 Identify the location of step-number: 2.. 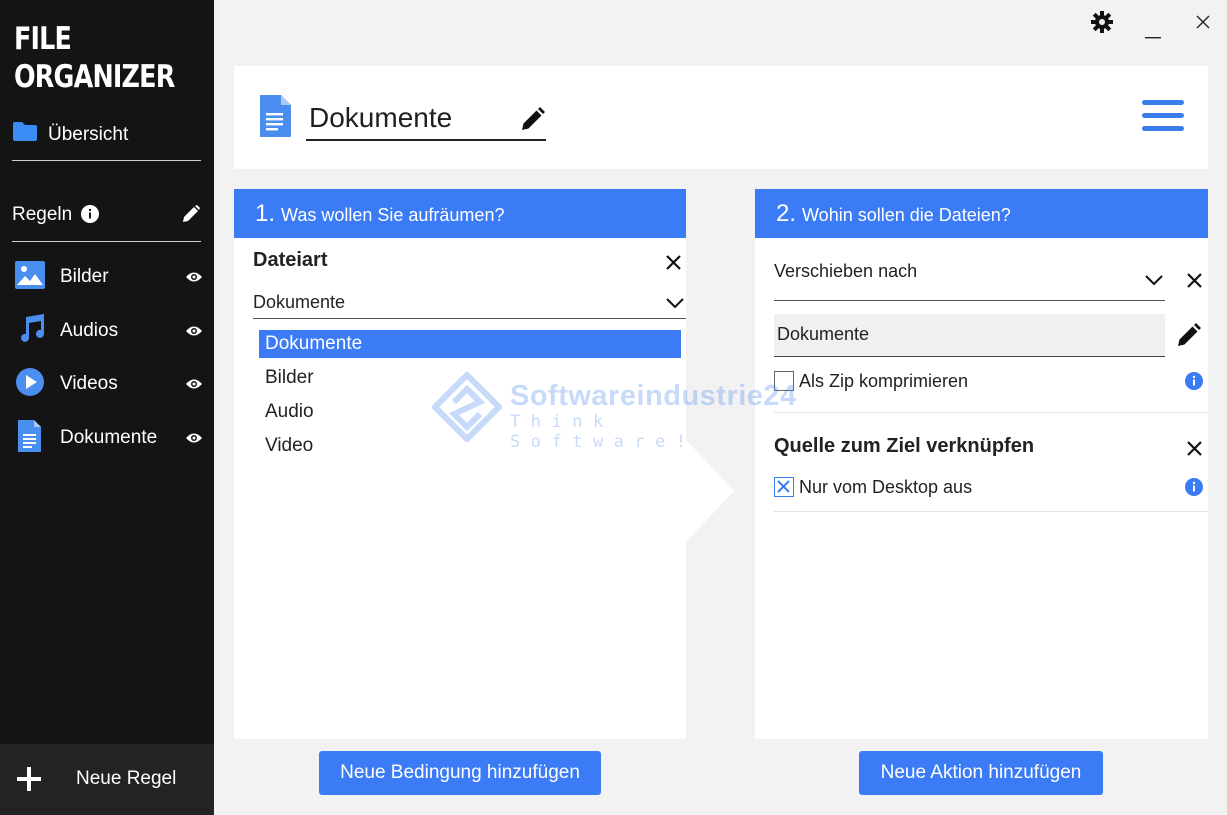
(786, 213).